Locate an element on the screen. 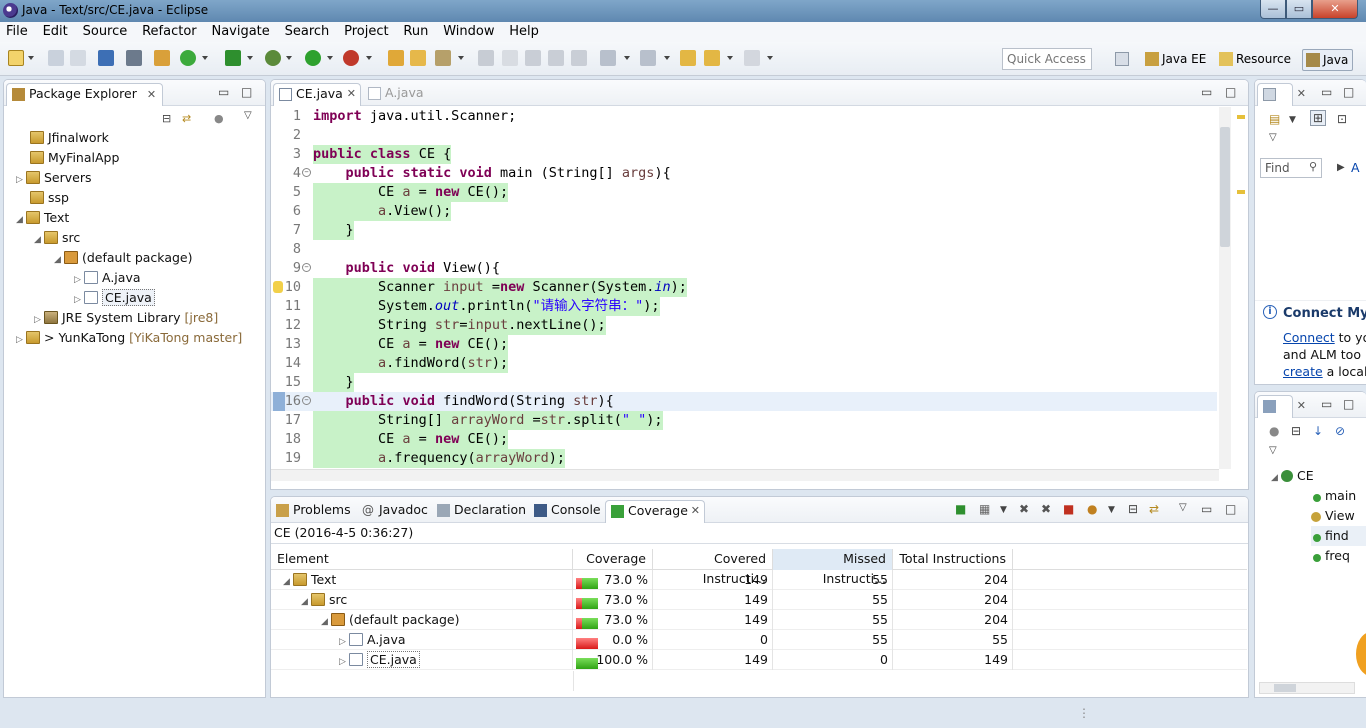 The image size is (1366, 728). back-dropdown-icon is located at coordinates (730, 58).